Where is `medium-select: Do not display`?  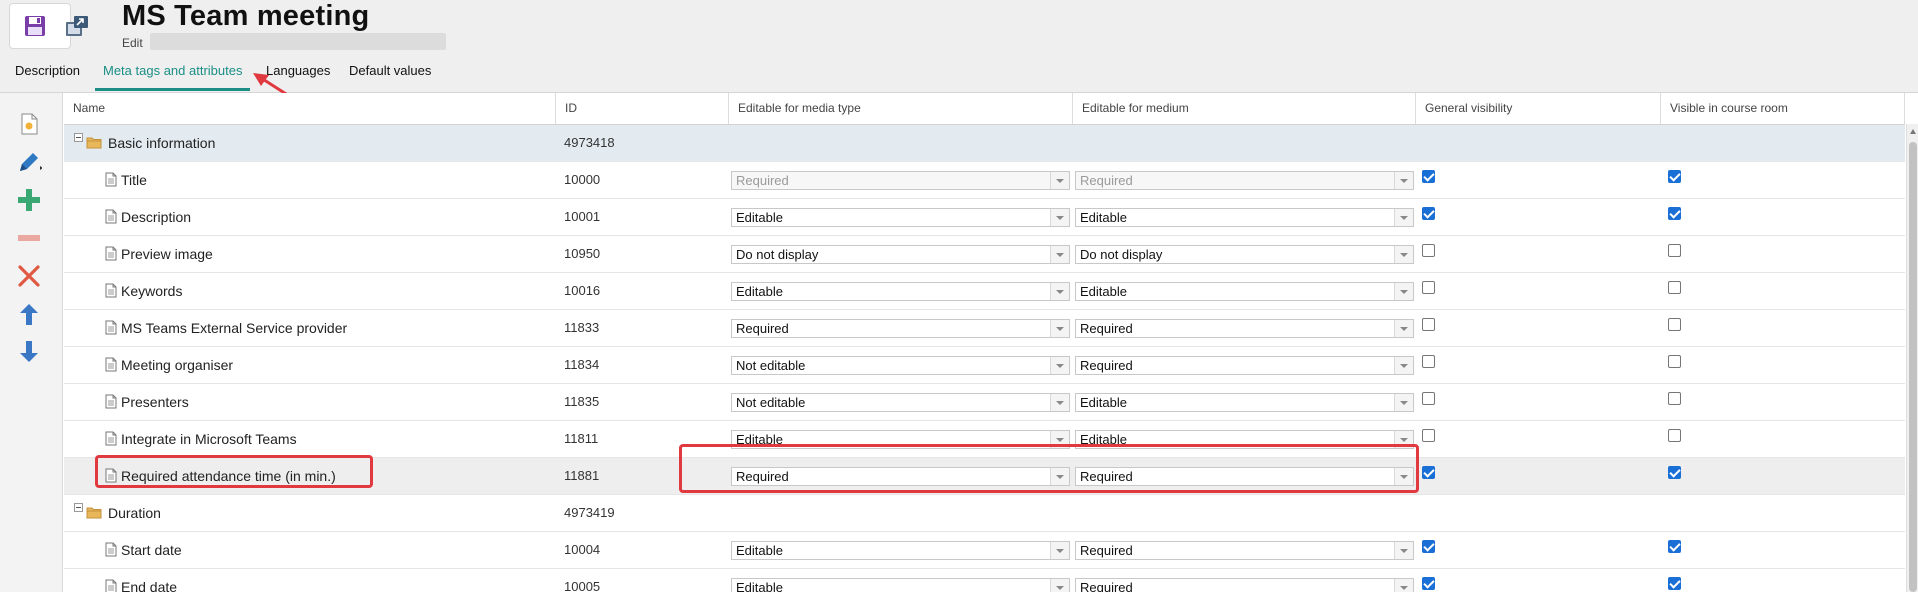
medium-select: Do not display is located at coordinates (1244, 254).